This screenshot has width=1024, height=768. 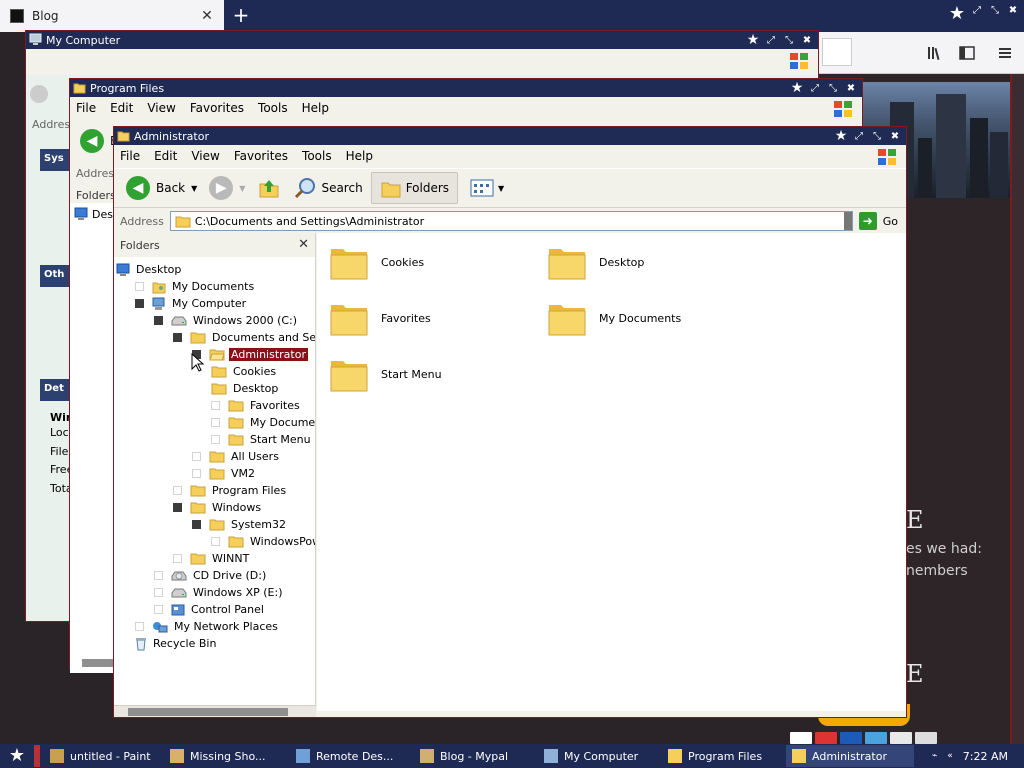 I want to click on folders-scrollbar, so click(x=215, y=711).